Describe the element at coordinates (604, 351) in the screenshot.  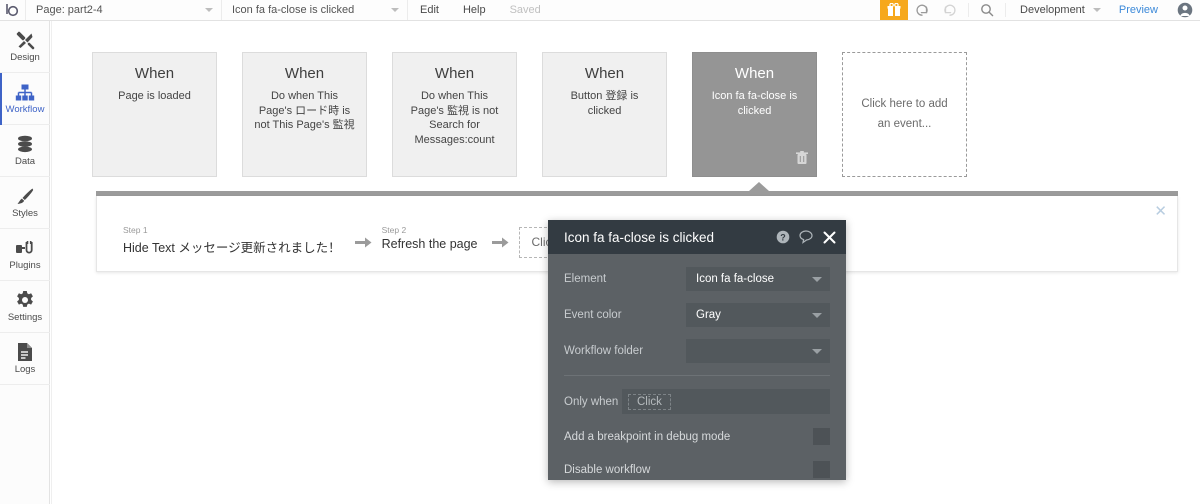
I see `workflow-folder-label: Workflow folder` at that location.